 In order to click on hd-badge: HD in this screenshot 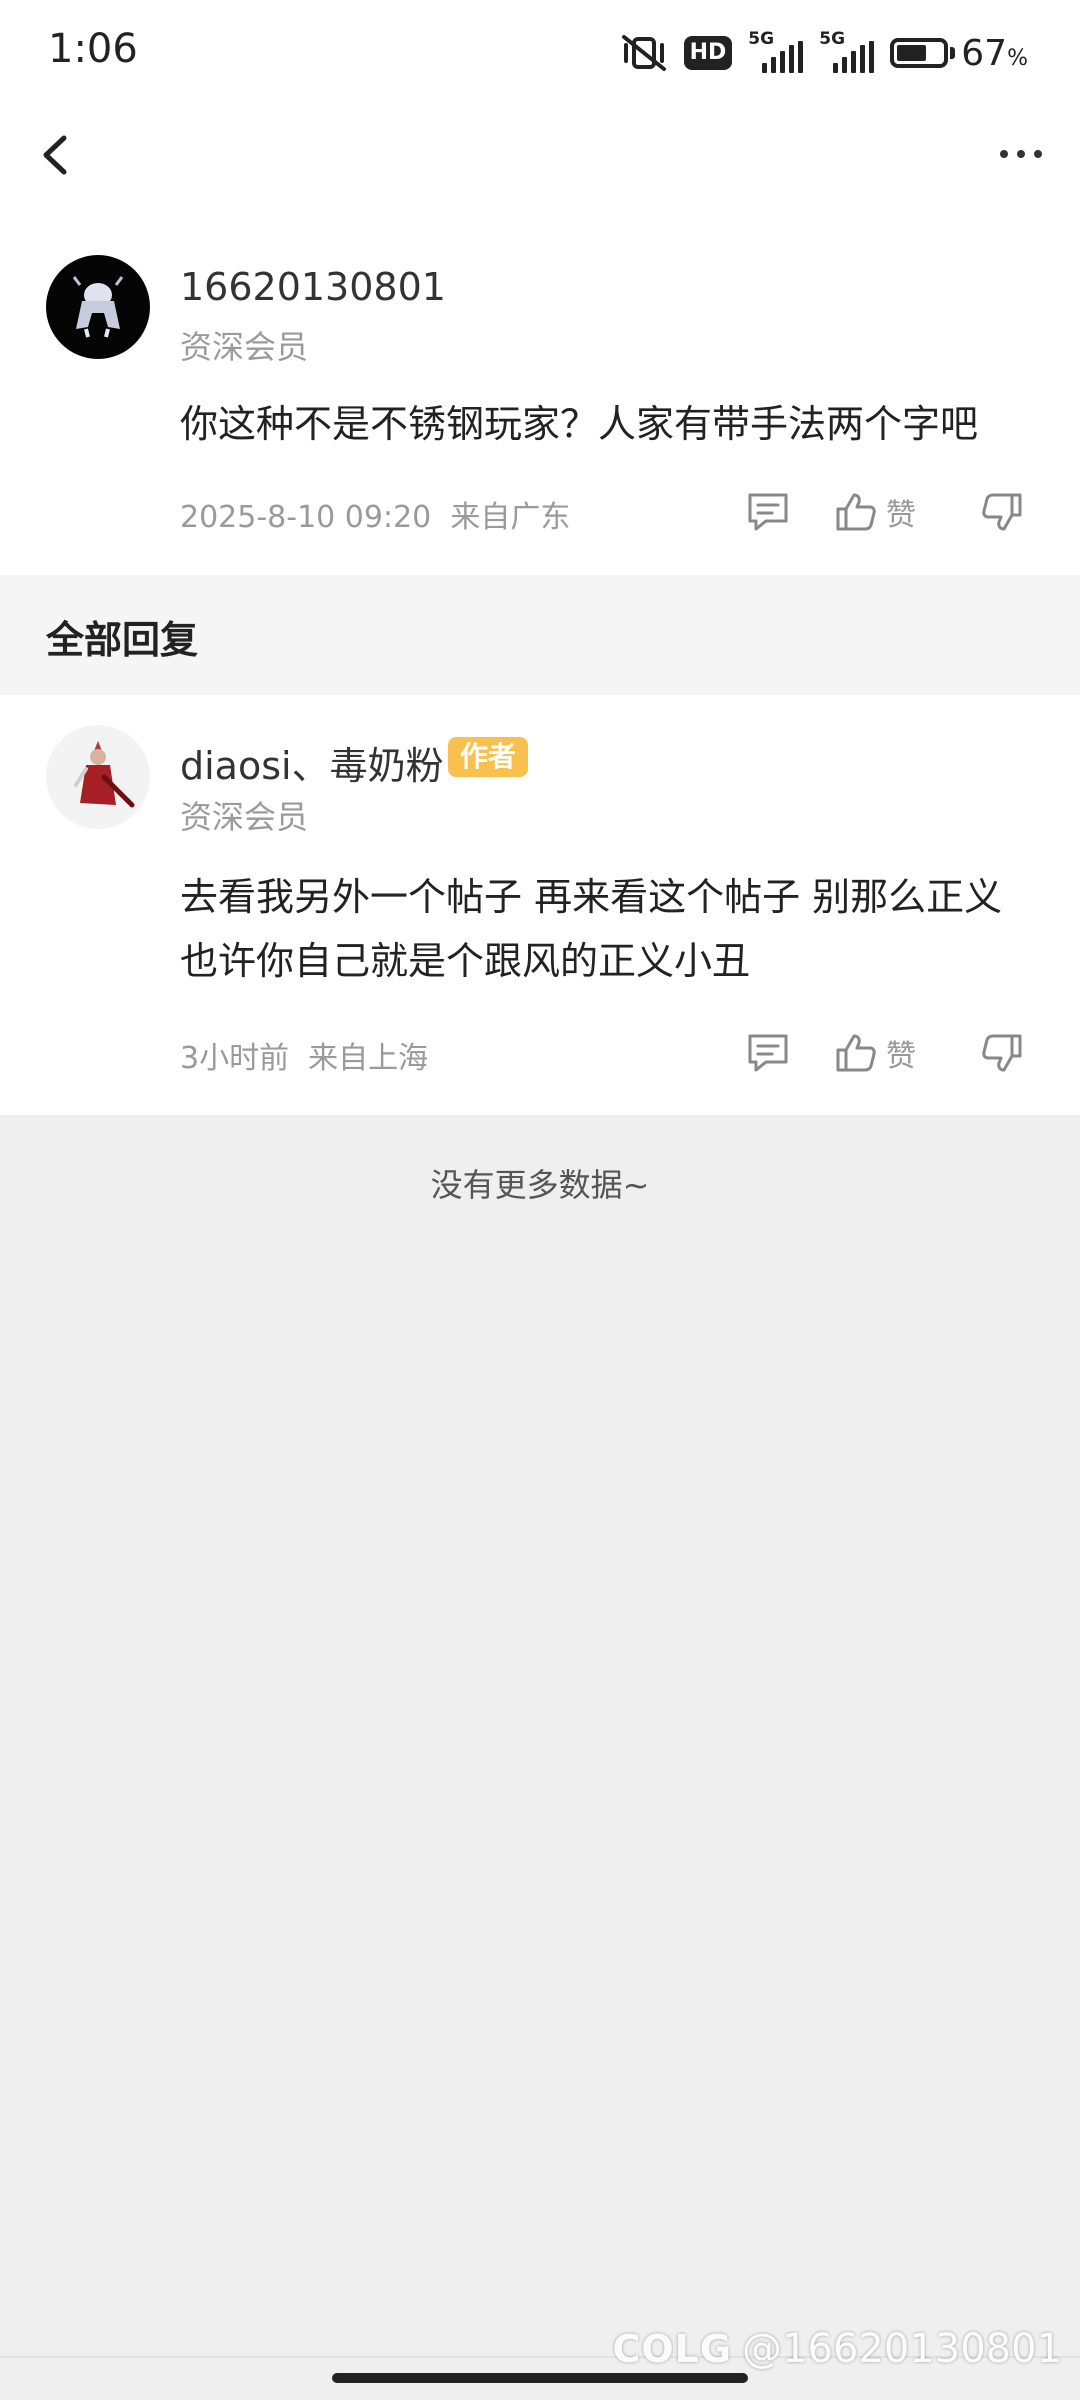, I will do `click(708, 53)`.